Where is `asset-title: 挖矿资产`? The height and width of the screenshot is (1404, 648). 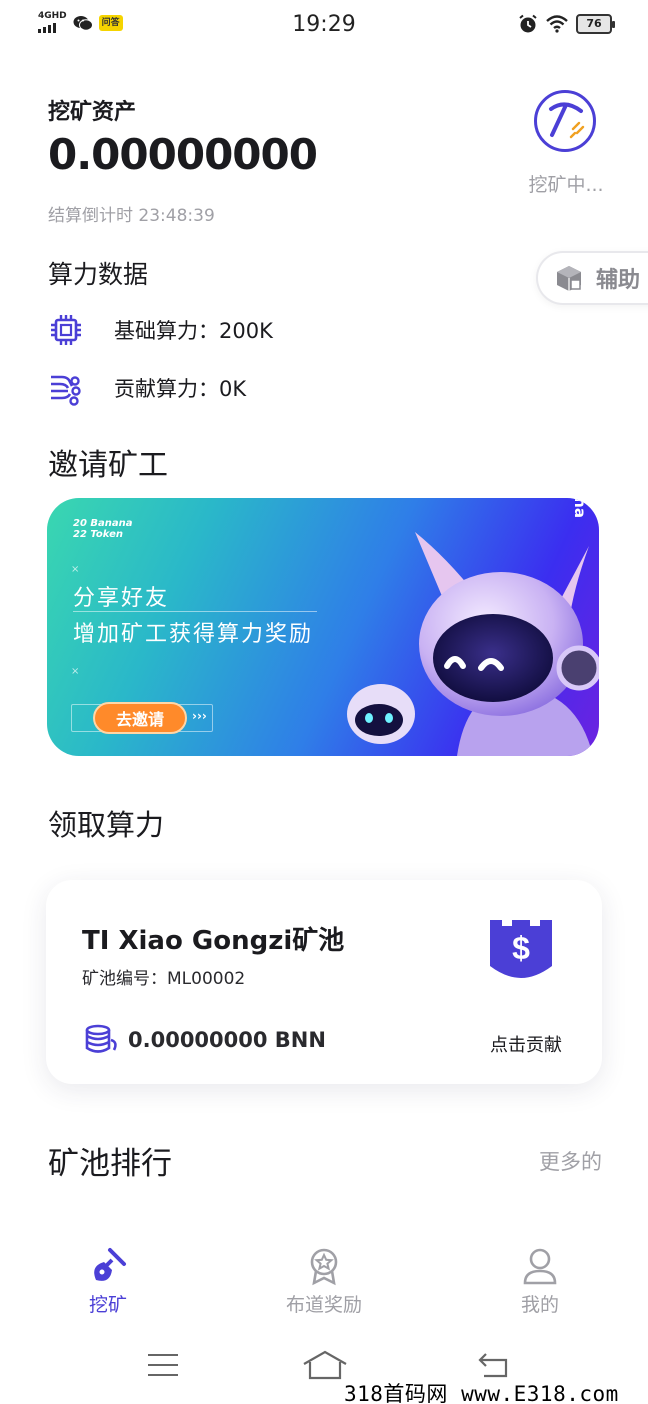
asset-title: 挖矿资产 is located at coordinates (92, 112).